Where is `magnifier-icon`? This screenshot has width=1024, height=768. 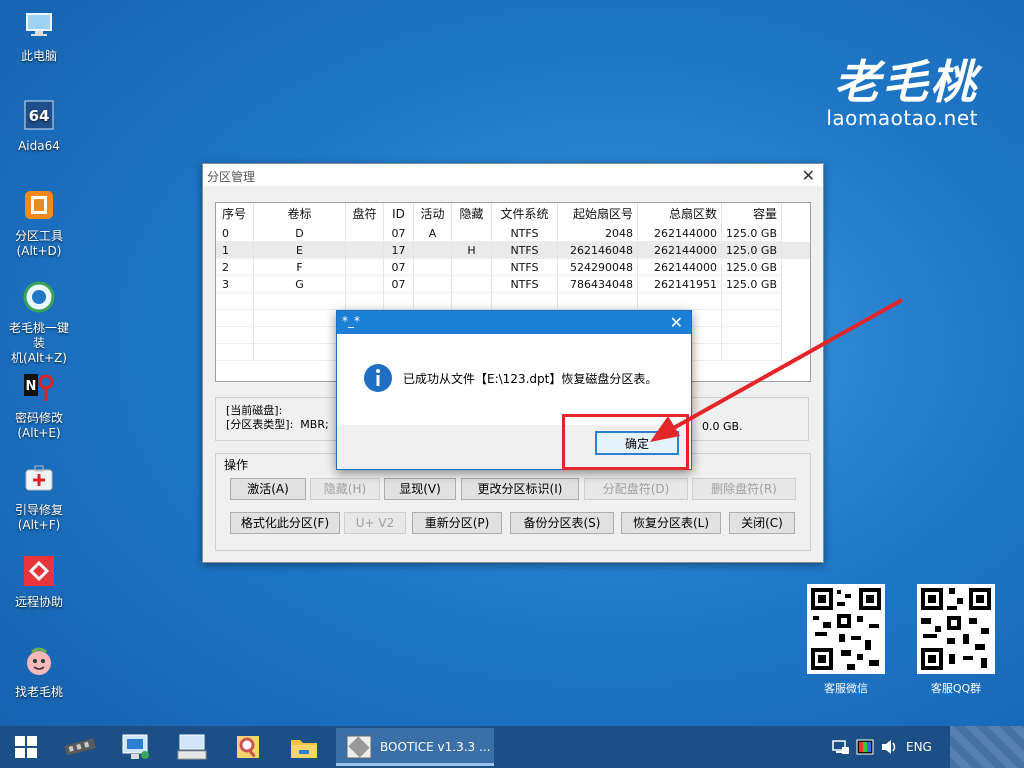 magnifier-icon is located at coordinates (248, 747).